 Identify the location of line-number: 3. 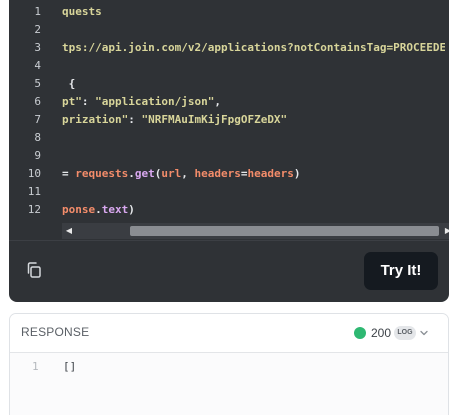
(37, 47).